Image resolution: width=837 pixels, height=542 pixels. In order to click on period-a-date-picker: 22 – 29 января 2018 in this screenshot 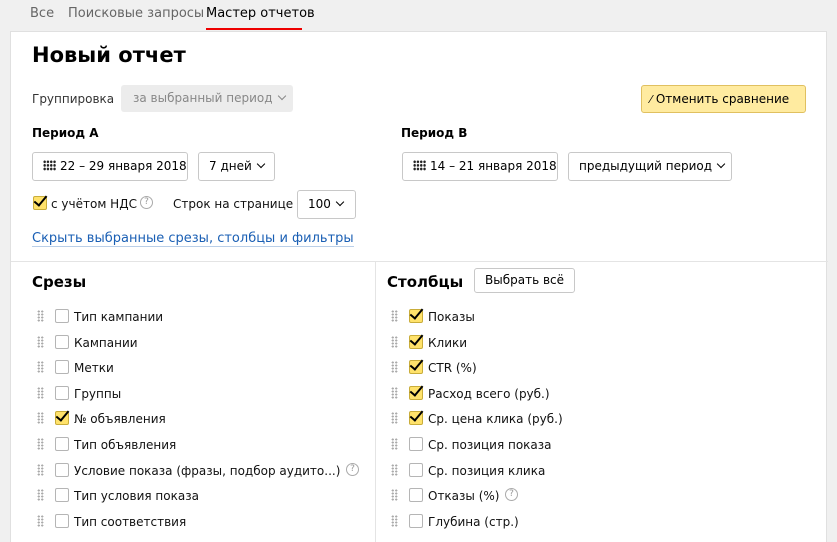, I will do `click(110, 166)`.